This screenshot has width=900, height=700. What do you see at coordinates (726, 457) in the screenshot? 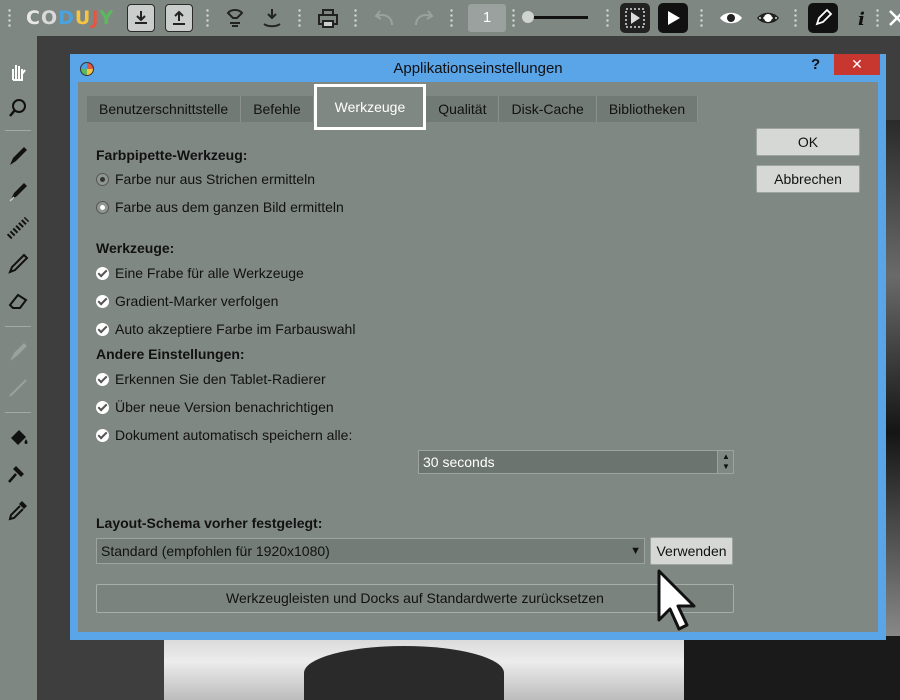
I see `spin-up-icon: ▲` at bounding box center [726, 457].